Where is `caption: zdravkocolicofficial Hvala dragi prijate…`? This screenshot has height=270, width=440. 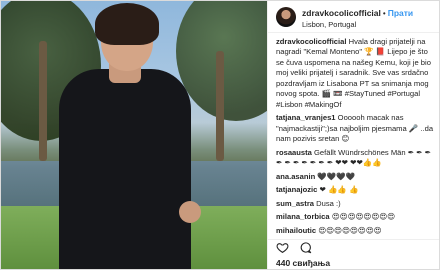 caption: zdravkocolicofficial Hvala dragi prijate… is located at coordinates (355, 73).